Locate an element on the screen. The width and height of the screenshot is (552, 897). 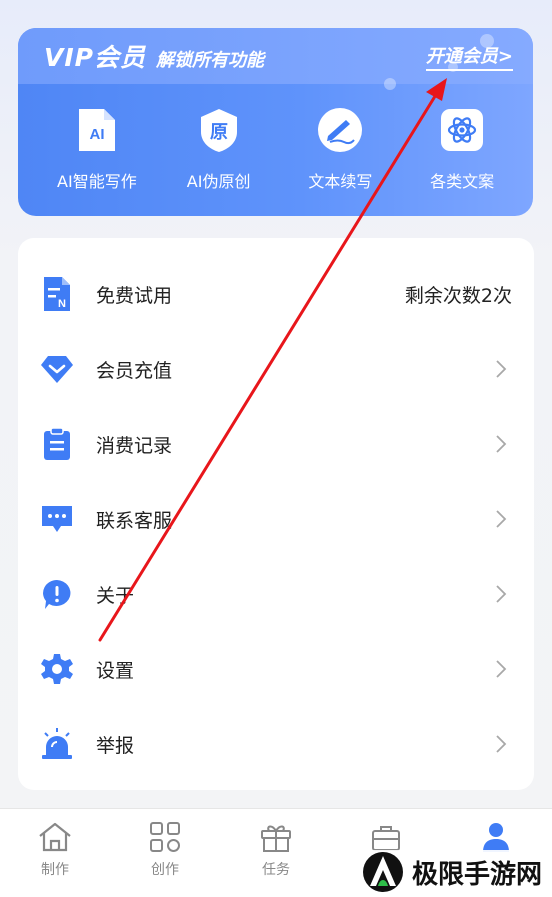
feature-label: AI伪原创 is located at coordinates (218, 181).